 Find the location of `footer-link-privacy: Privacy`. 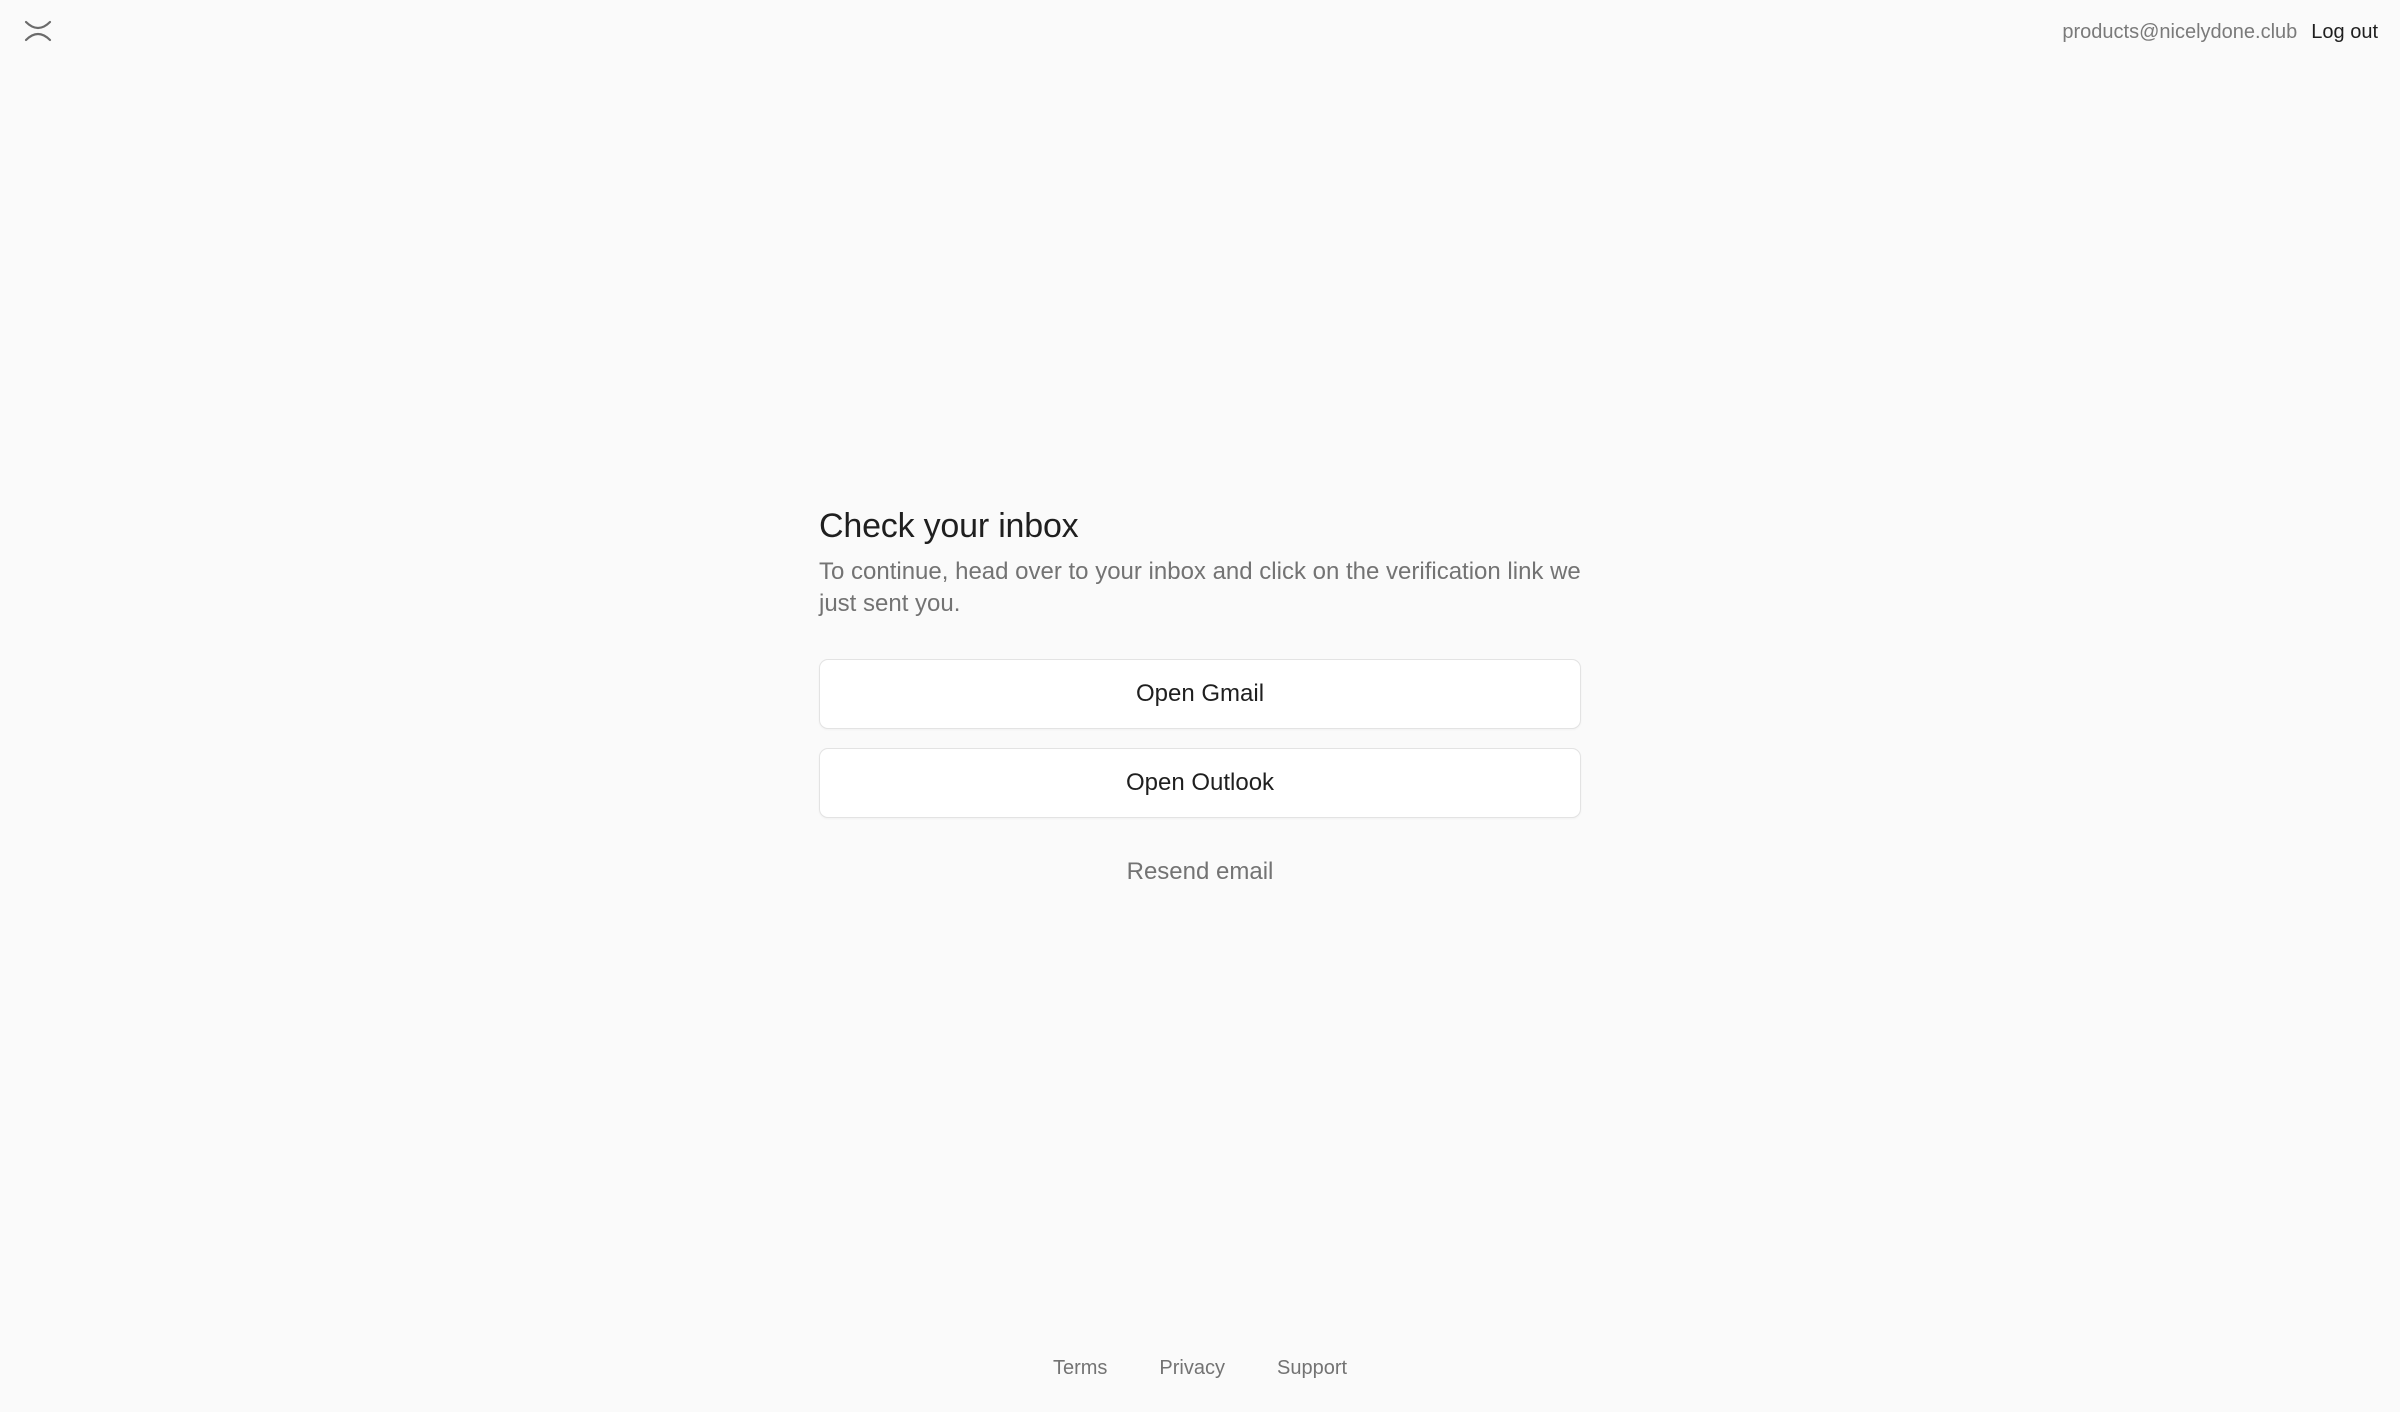

footer-link-privacy: Privacy is located at coordinates (1192, 1368).